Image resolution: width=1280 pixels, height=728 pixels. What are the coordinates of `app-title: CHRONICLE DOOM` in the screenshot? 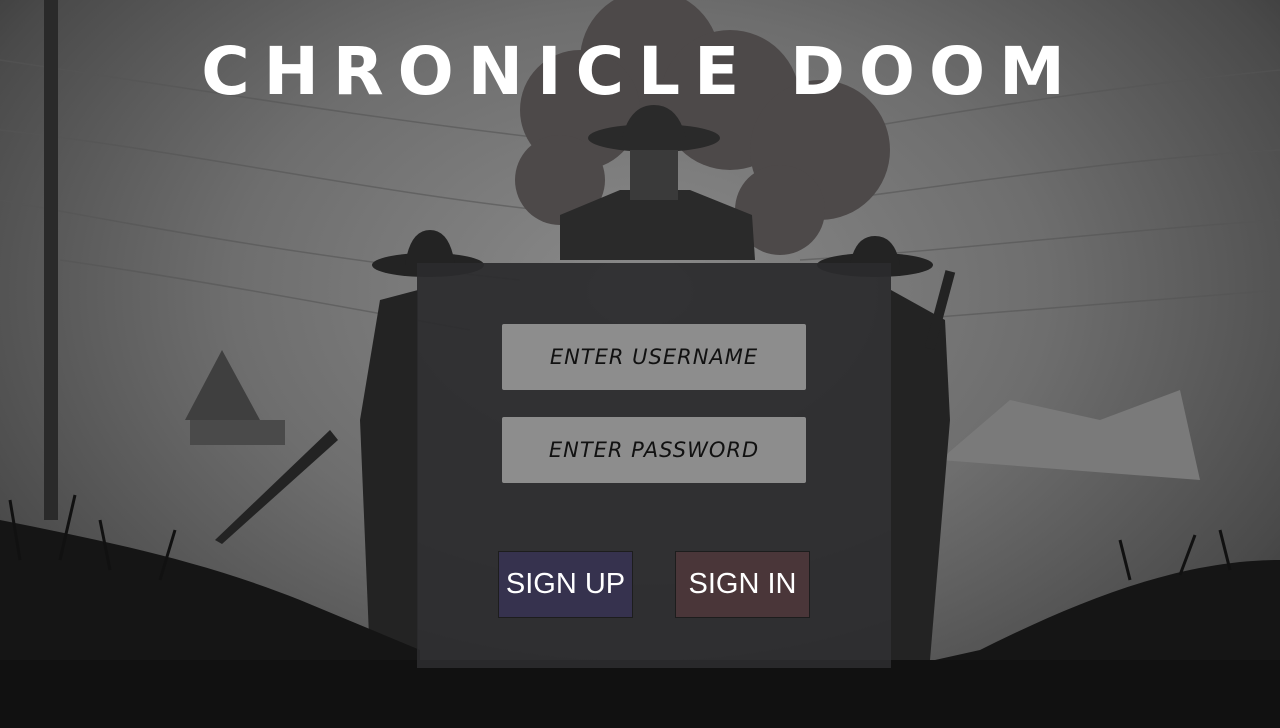 It's located at (640, 71).